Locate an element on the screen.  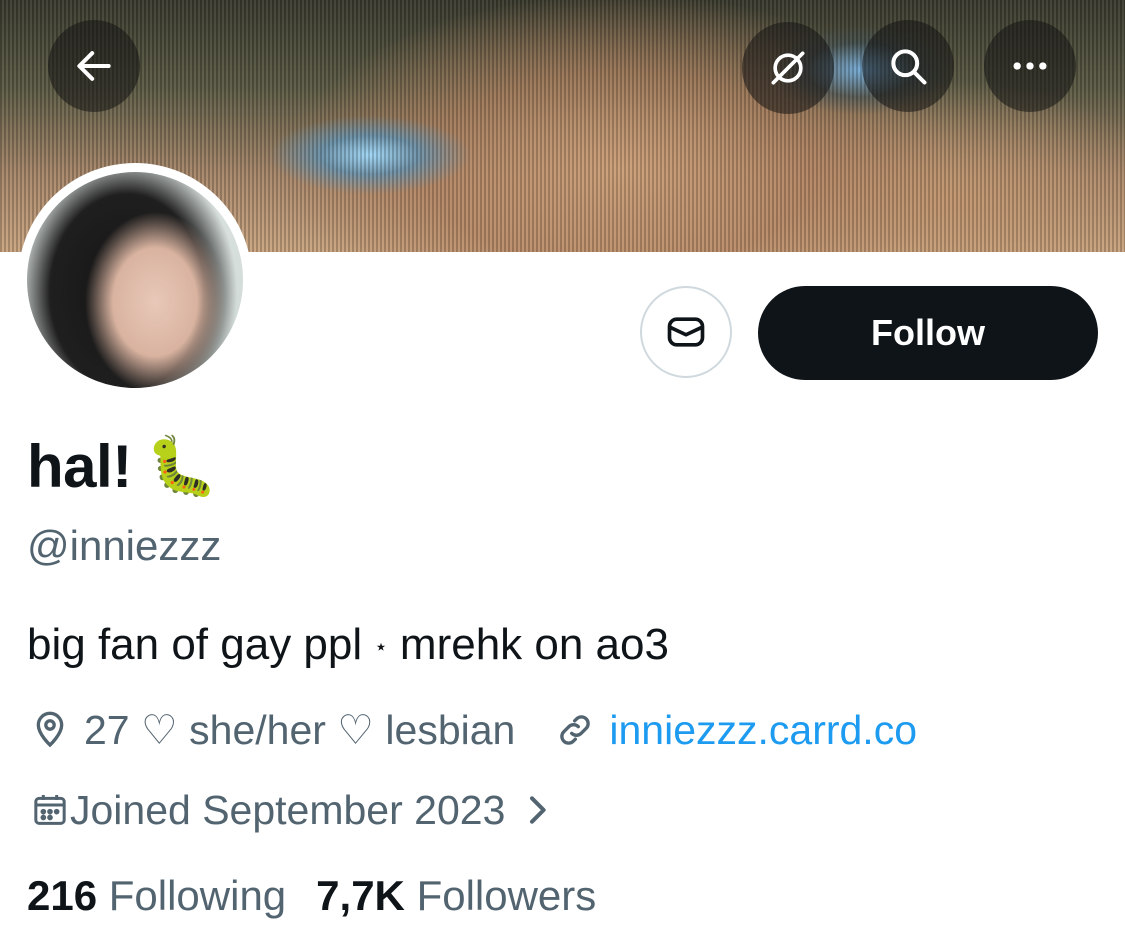
calendar-icon is located at coordinates (50, 810).